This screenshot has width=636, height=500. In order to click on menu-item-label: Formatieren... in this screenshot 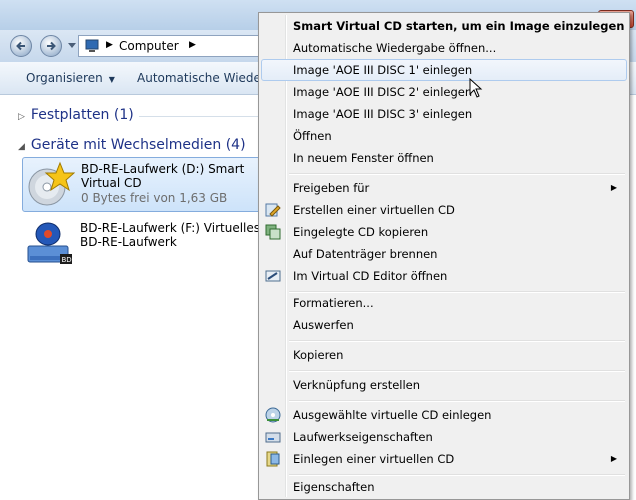, I will do `click(333, 303)`.